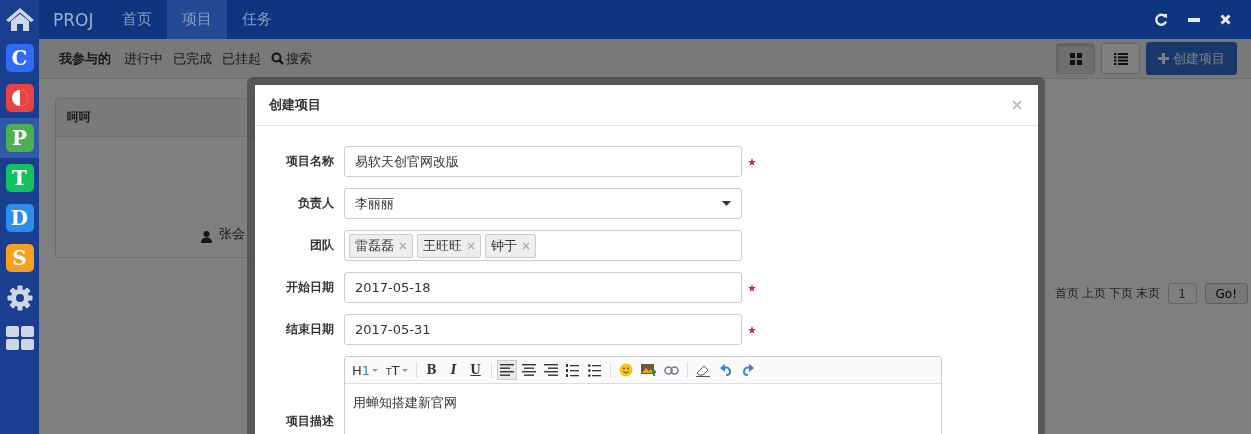  I want to click on field-label: 开始日期, so click(309, 287).